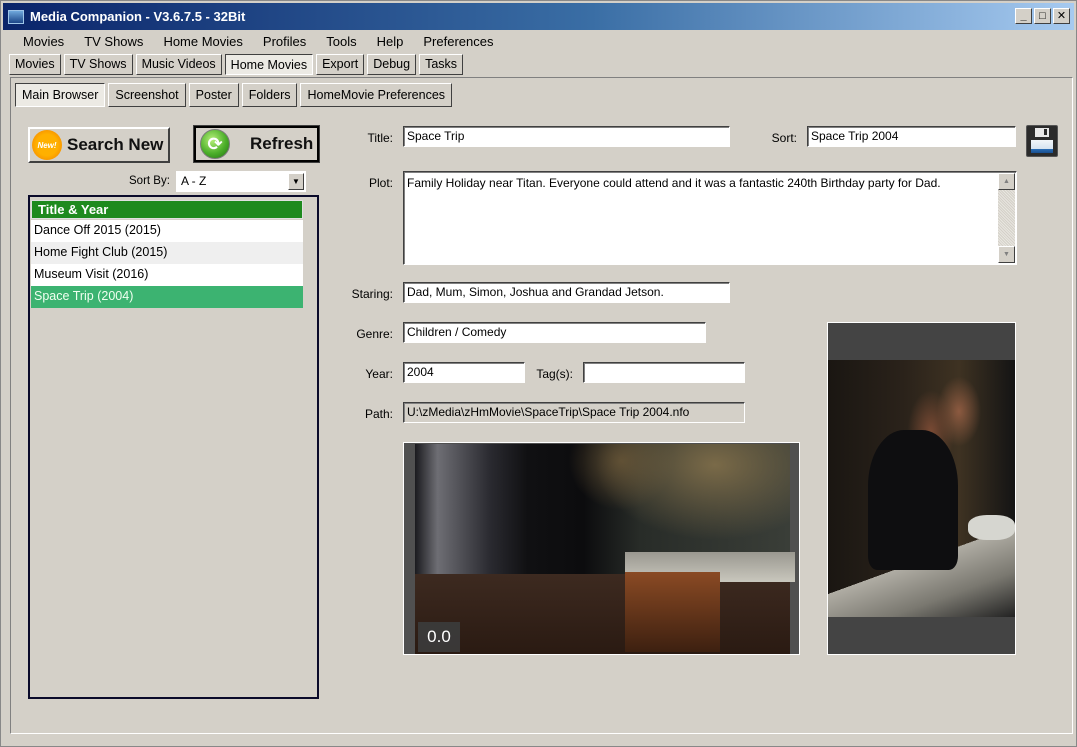  I want to click on menu-movies: Movies, so click(43, 42).